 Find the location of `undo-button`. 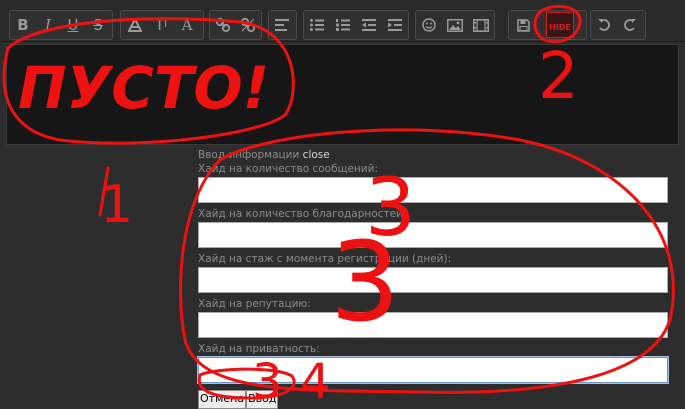

undo-button is located at coordinates (604, 25).